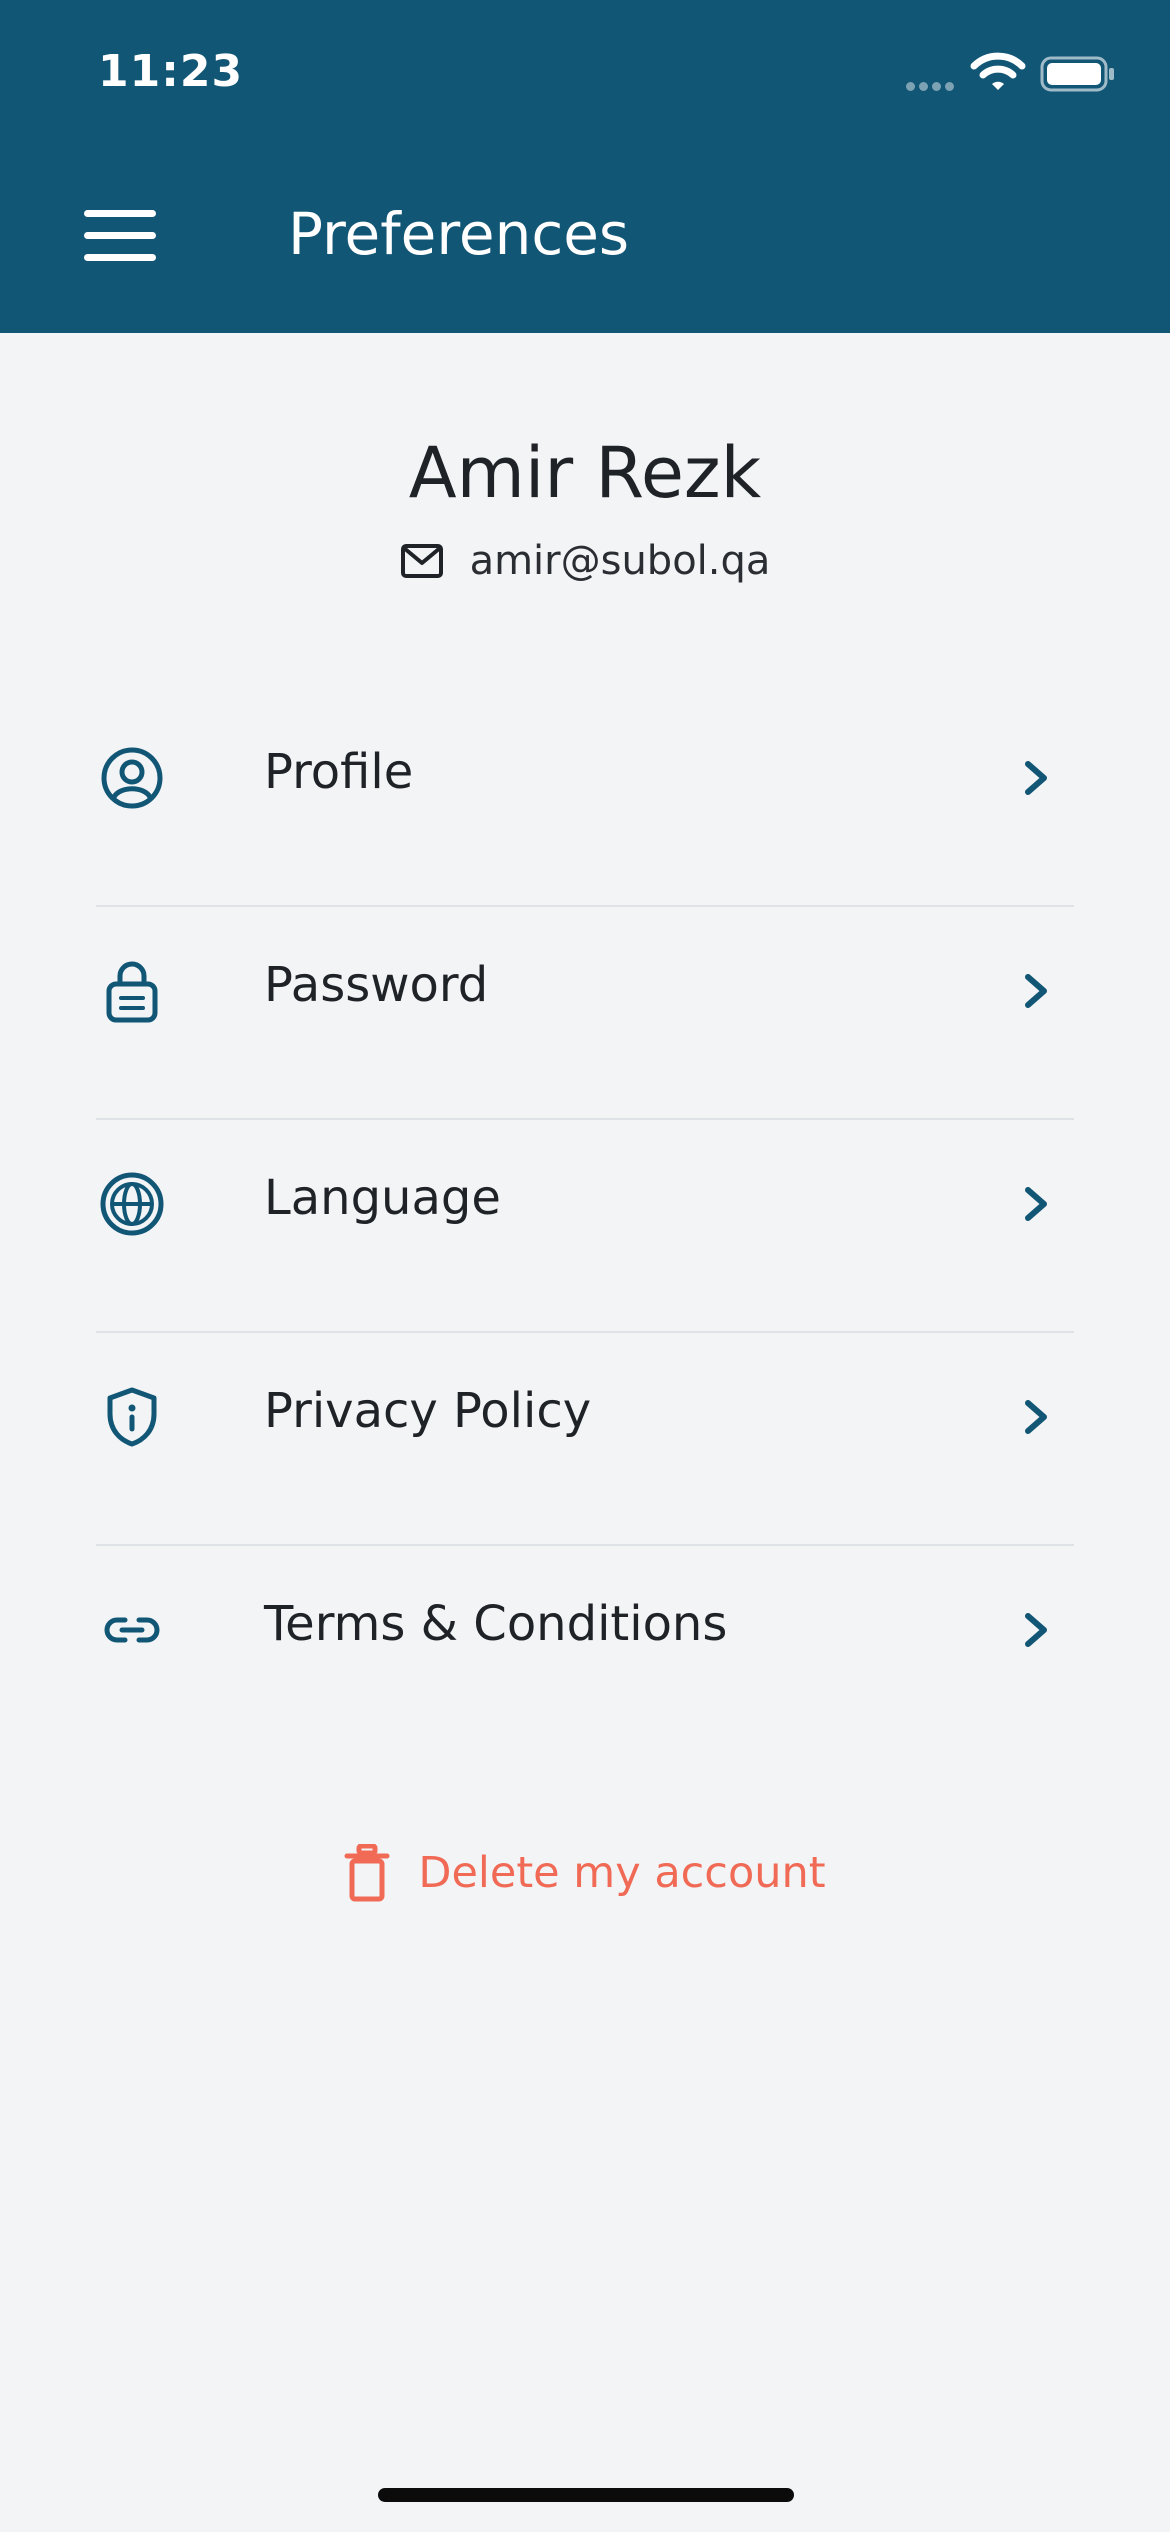 Image resolution: width=1170 pixels, height=2532 pixels. I want to click on menu-item-label: Password, so click(376, 985).